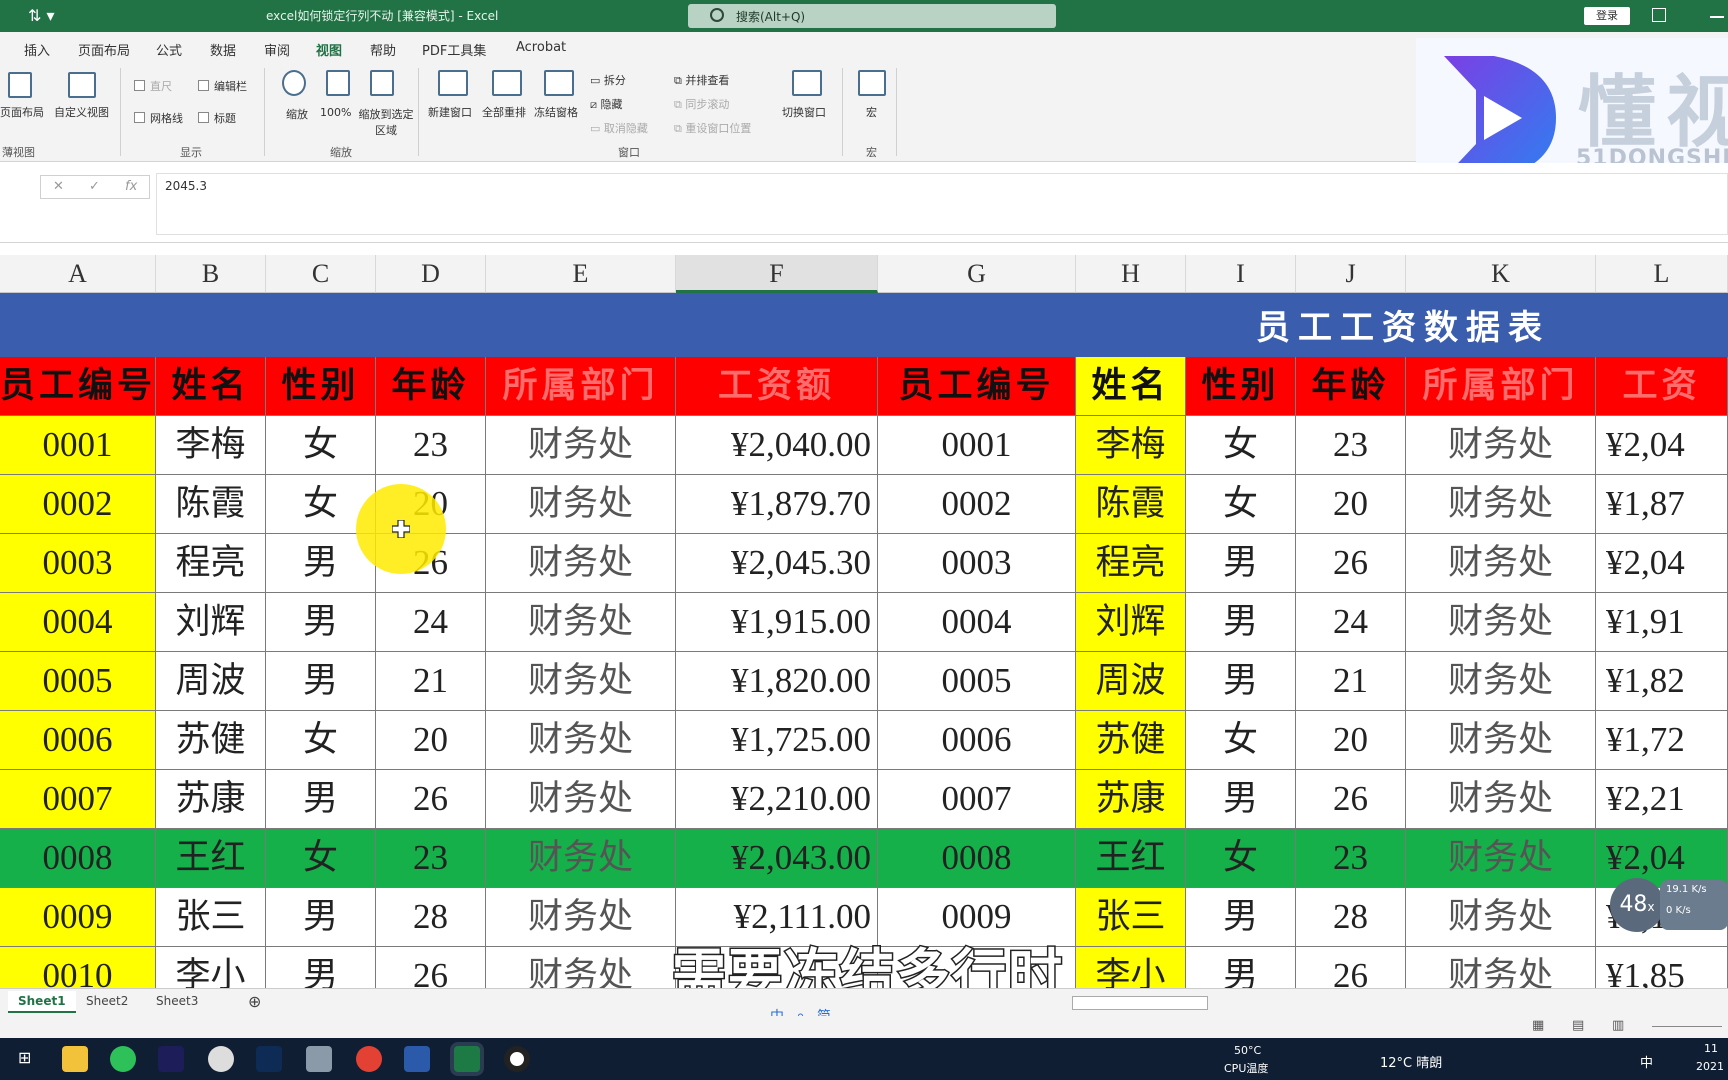 The width and height of the screenshot is (1728, 1080). Describe the element at coordinates (294, 83) in the screenshot. I see `zoom-icon` at that location.